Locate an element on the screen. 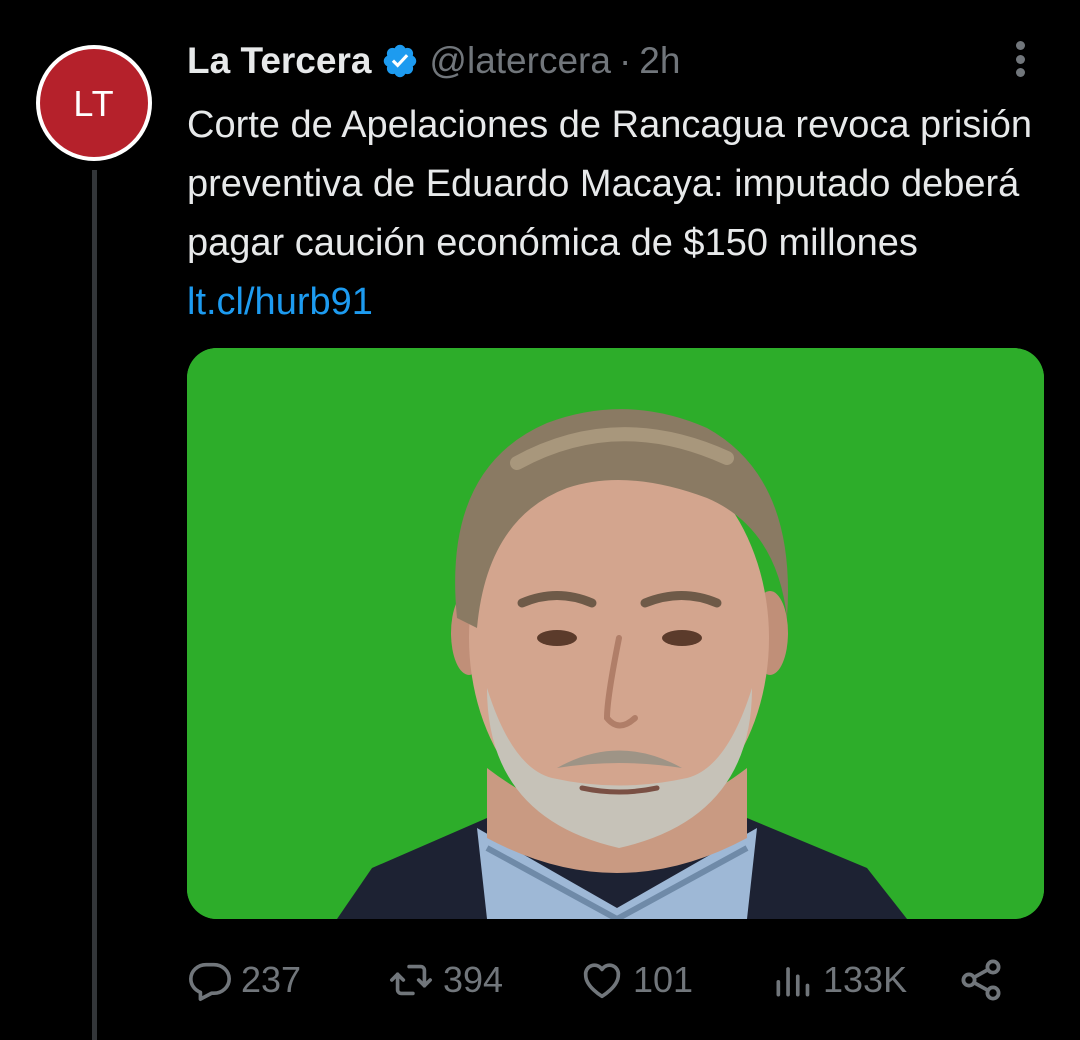  like-count: 101 is located at coordinates (663, 979).